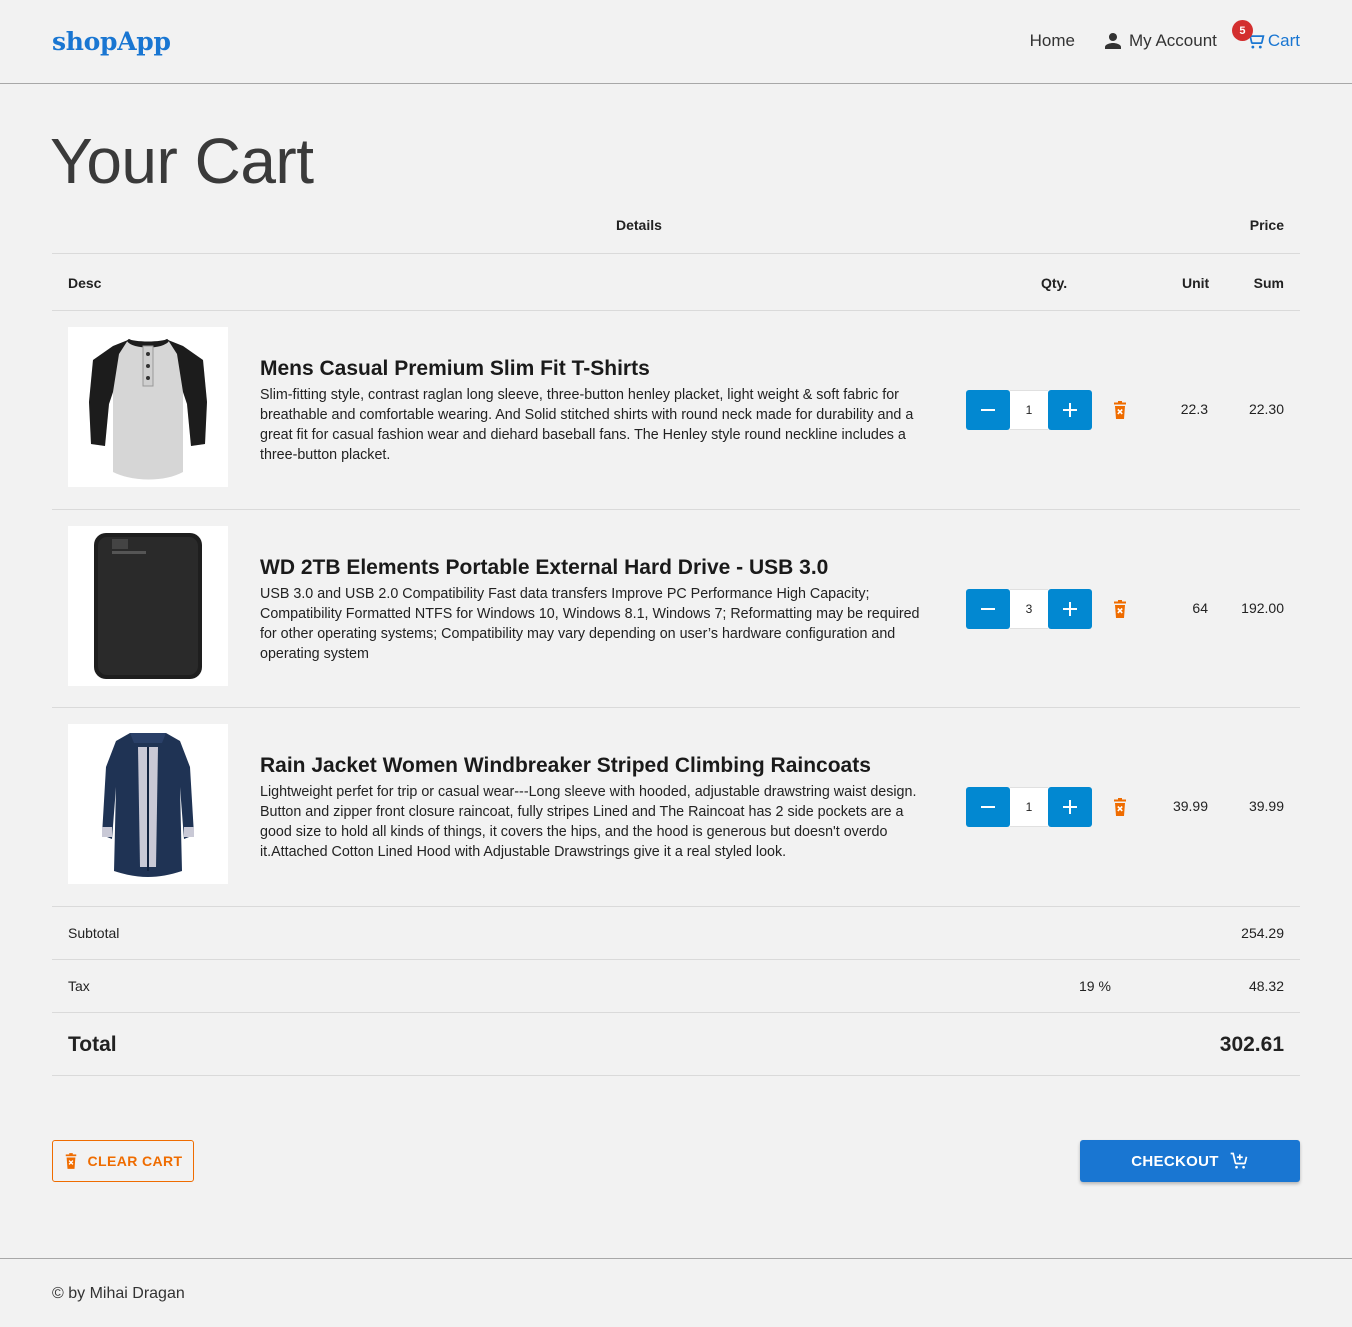 This screenshot has width=1352, height=1327. I want to click on tax-value: 48.32, so click(1266, 986).